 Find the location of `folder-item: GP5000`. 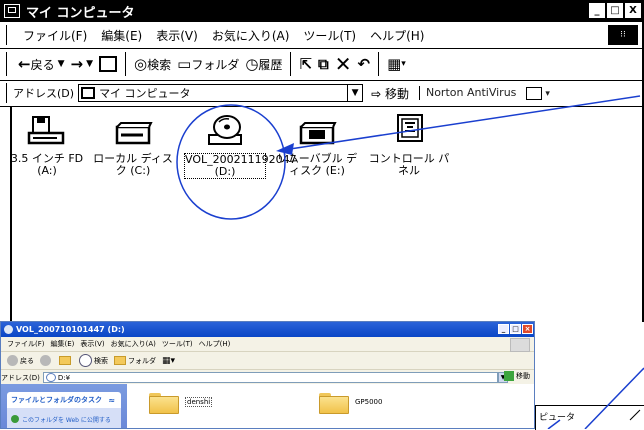

folder-item: GP5000 is located at coordinates (350, 402).